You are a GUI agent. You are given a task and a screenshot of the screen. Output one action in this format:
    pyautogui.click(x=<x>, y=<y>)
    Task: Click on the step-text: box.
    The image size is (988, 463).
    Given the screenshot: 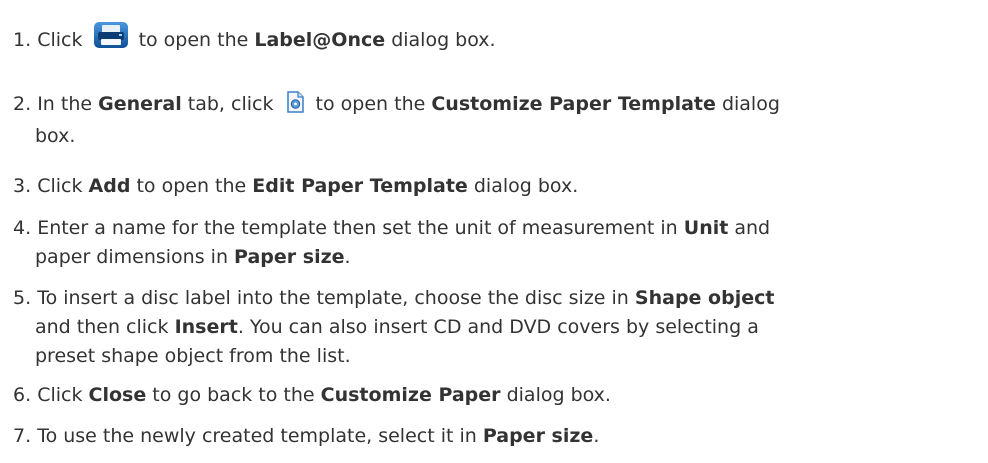 What is the action you would take?
    pyautogui.click(x=55, y=136)
    